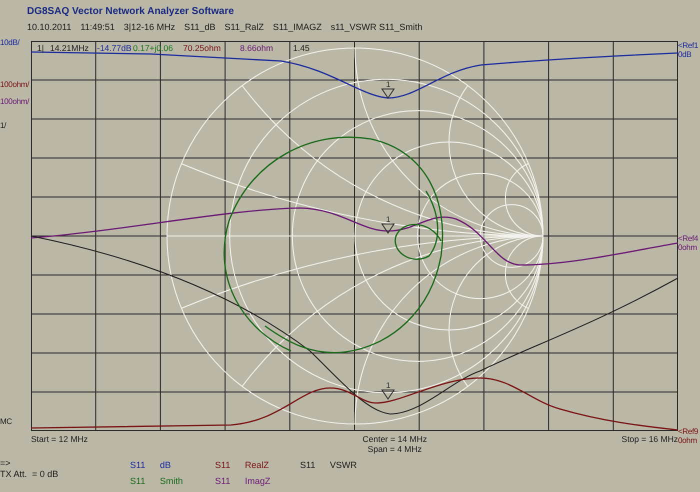 Image resolution: width=700 pixels, height=492 pixels. I want to click on app-title: DG8SAQ Vector Network Analyzer Software, so click(131, 12).